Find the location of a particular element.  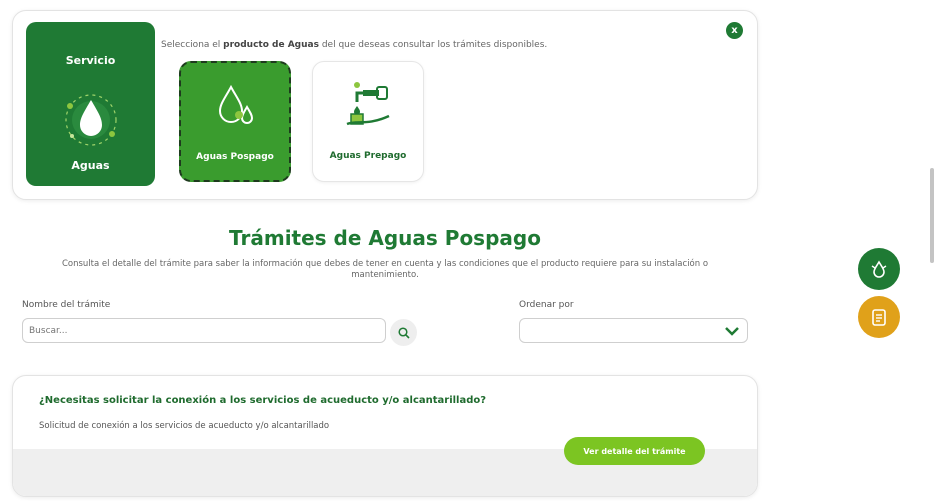

water-drops-icon is located at coordinates (236, 104).